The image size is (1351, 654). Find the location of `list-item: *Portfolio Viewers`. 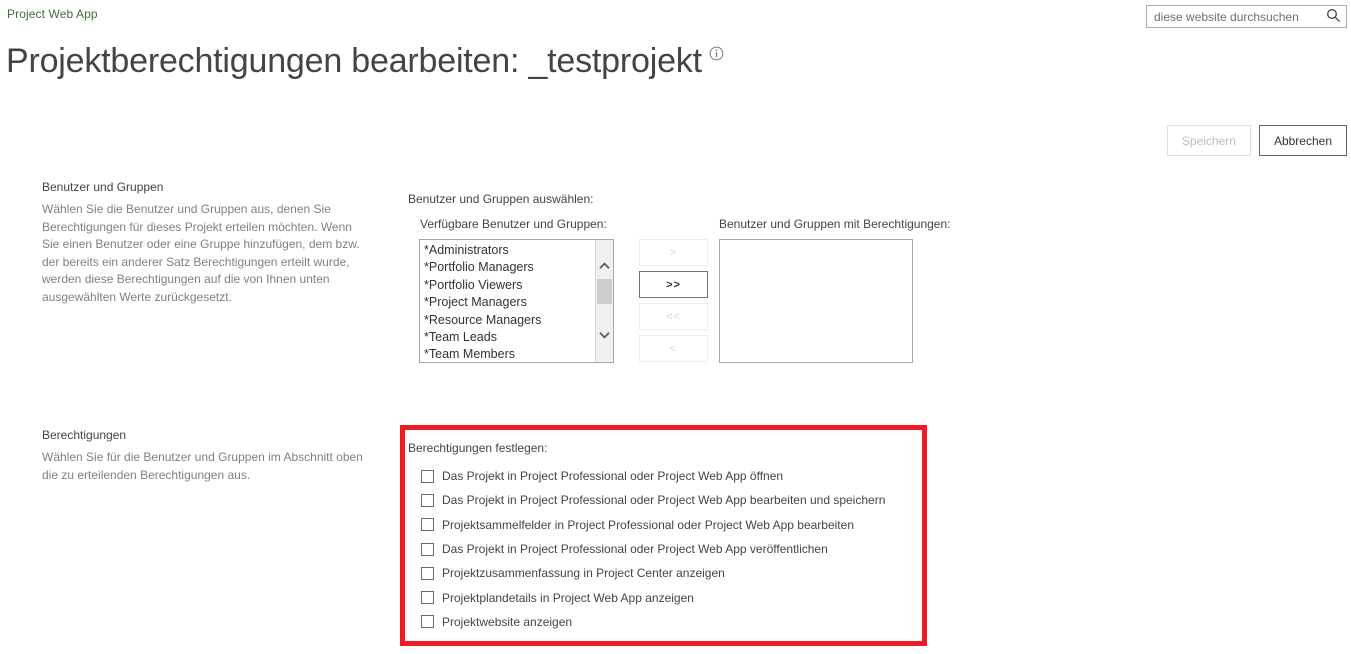

list-item: *Portfolio Viewers is located at coordinates (509, 285).